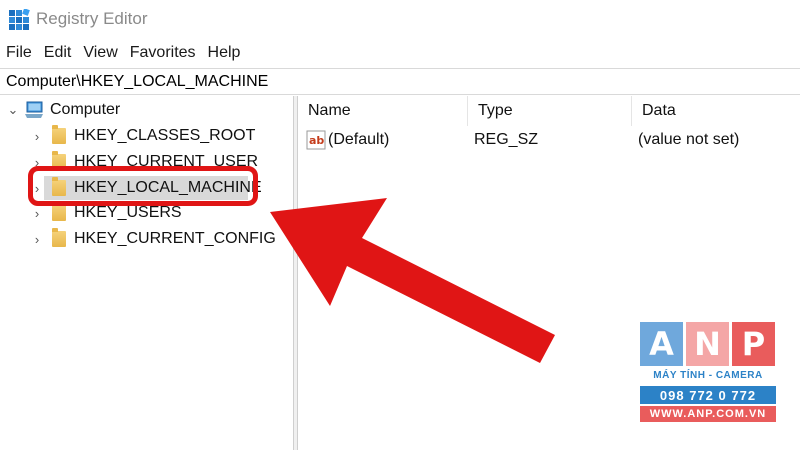  What do you see at coordinates (165, 135) in the screenshot?
I see `tree-label: HKEY_CLASSES_ROOT` at bounding box center [165, 135].